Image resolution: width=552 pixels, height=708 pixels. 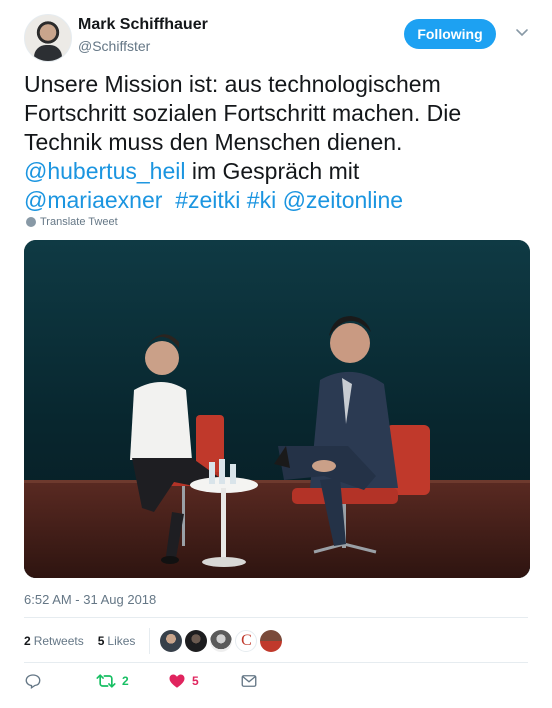 What do you see at coordinates (33, 682) in the screenshot?
I see `reply-icon` at bounding box center [33, 682].